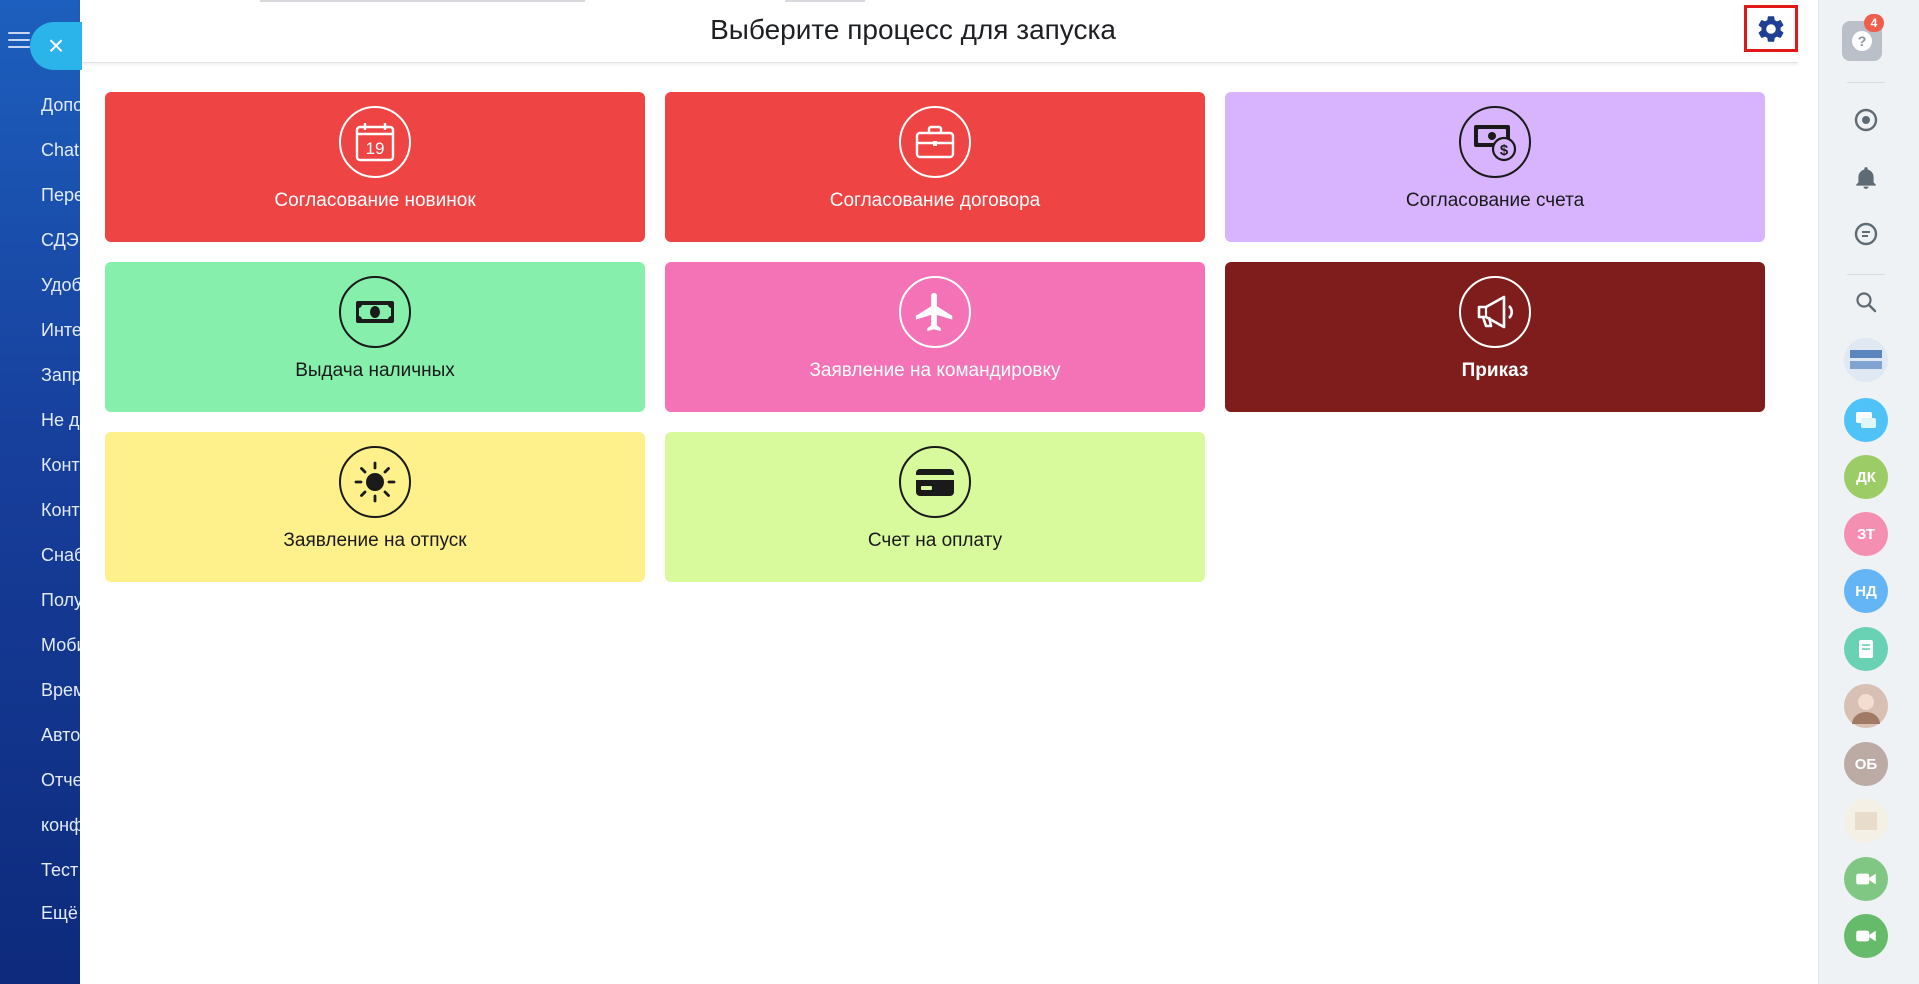  I want to click on sidebar-item: Инте, so click(60, 330).